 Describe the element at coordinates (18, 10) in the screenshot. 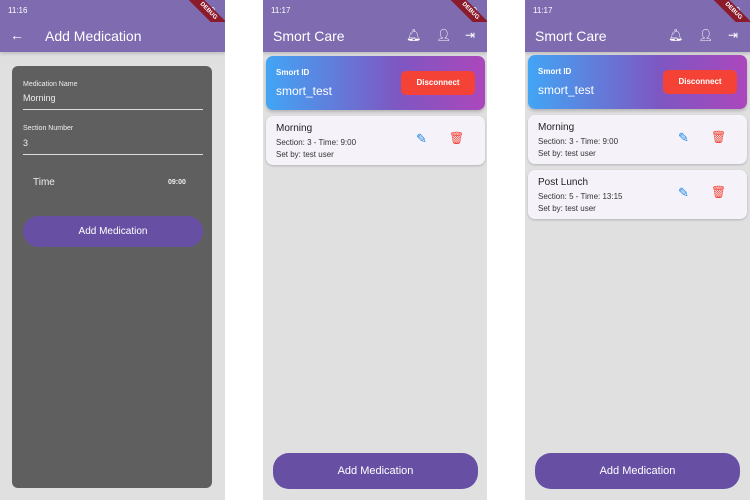

I see `status-time: 11:16` at that location.